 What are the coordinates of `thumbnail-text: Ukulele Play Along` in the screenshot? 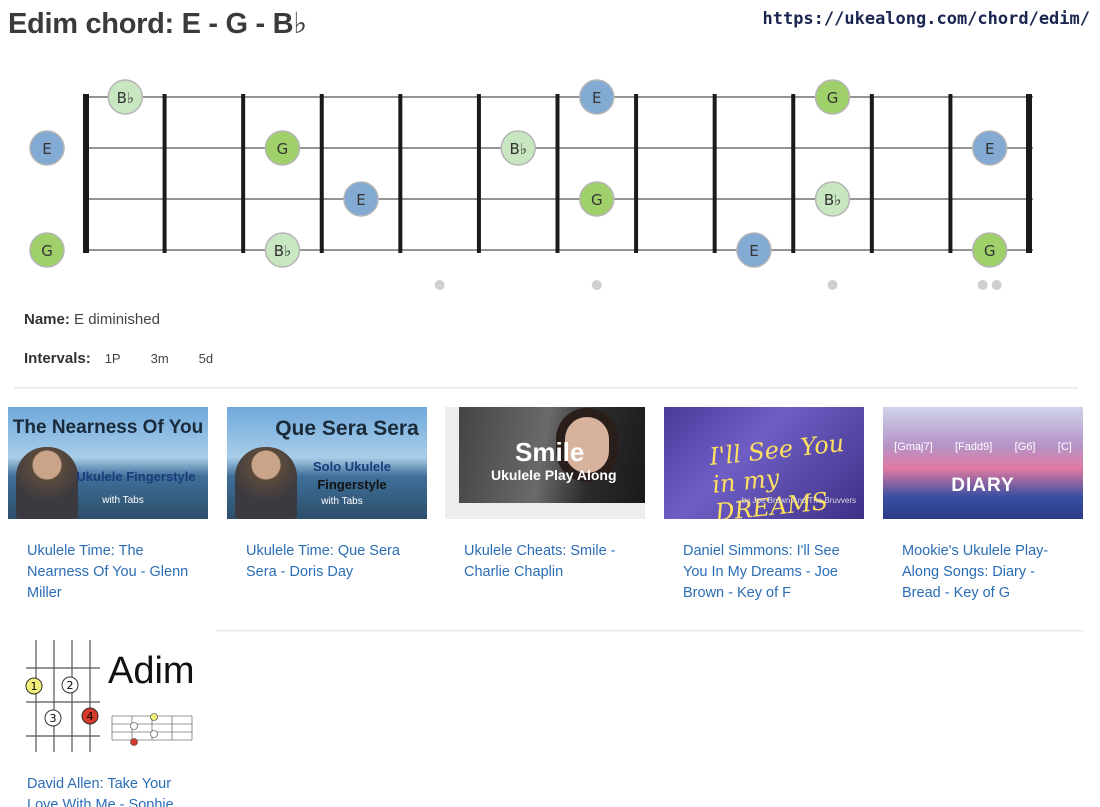 It's located at (554, 475).